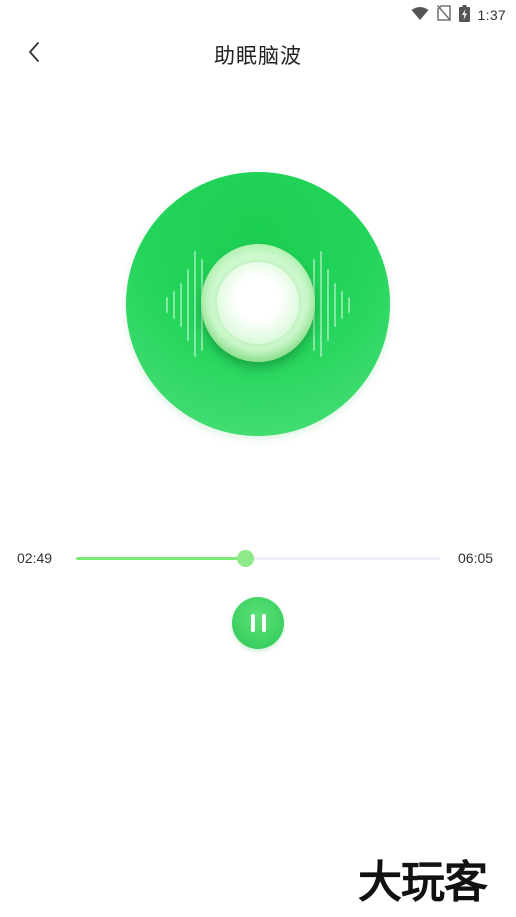 This screenshot has width=516, height=917. I want to click on sound-wave-disc, so click(258, 304).